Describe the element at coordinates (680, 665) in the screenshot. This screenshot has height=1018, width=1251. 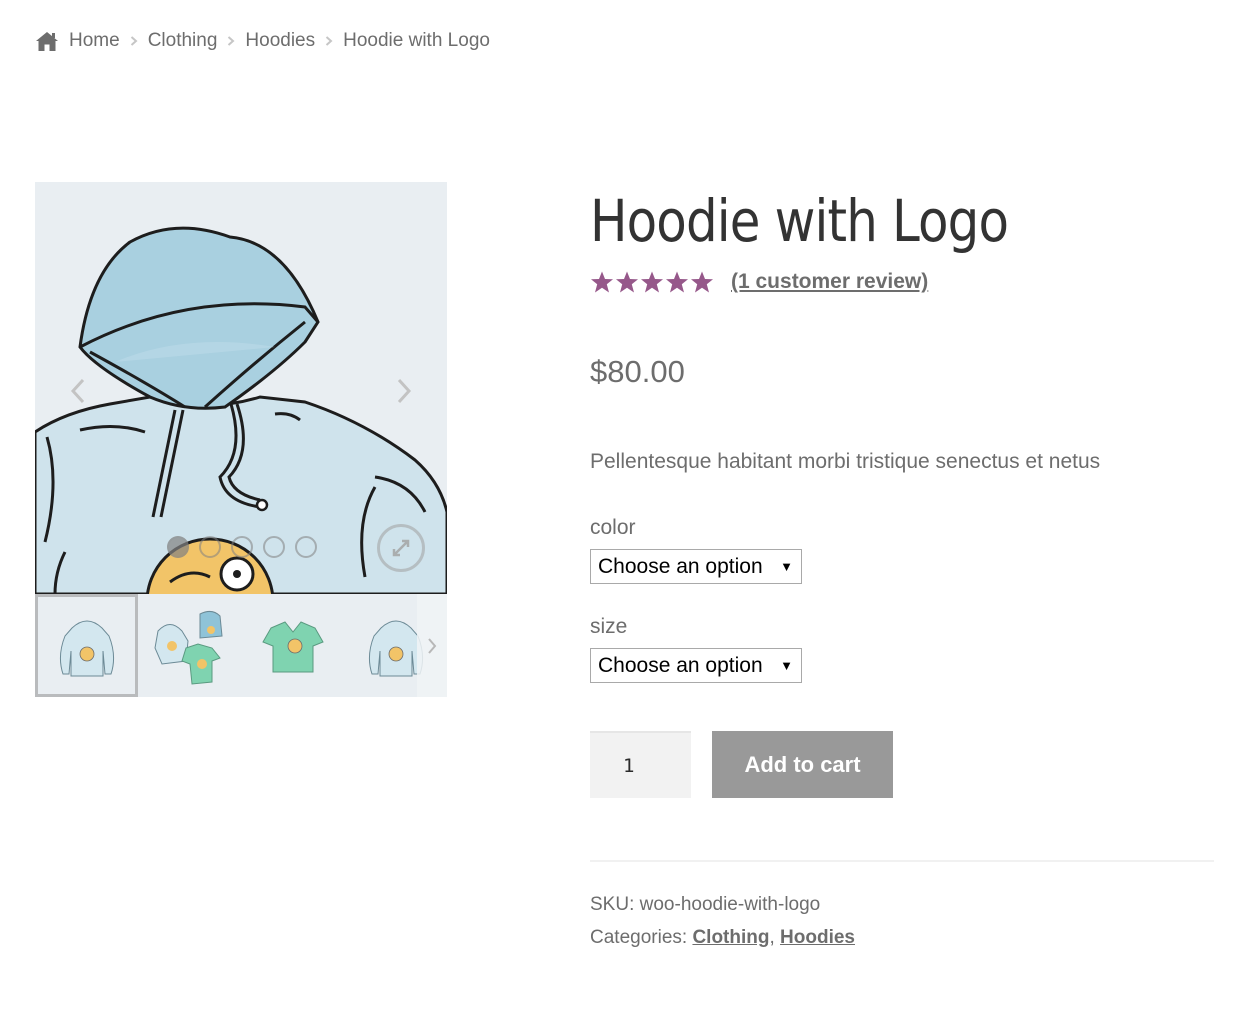
I see `size-select-value: Choose an option` at that location.